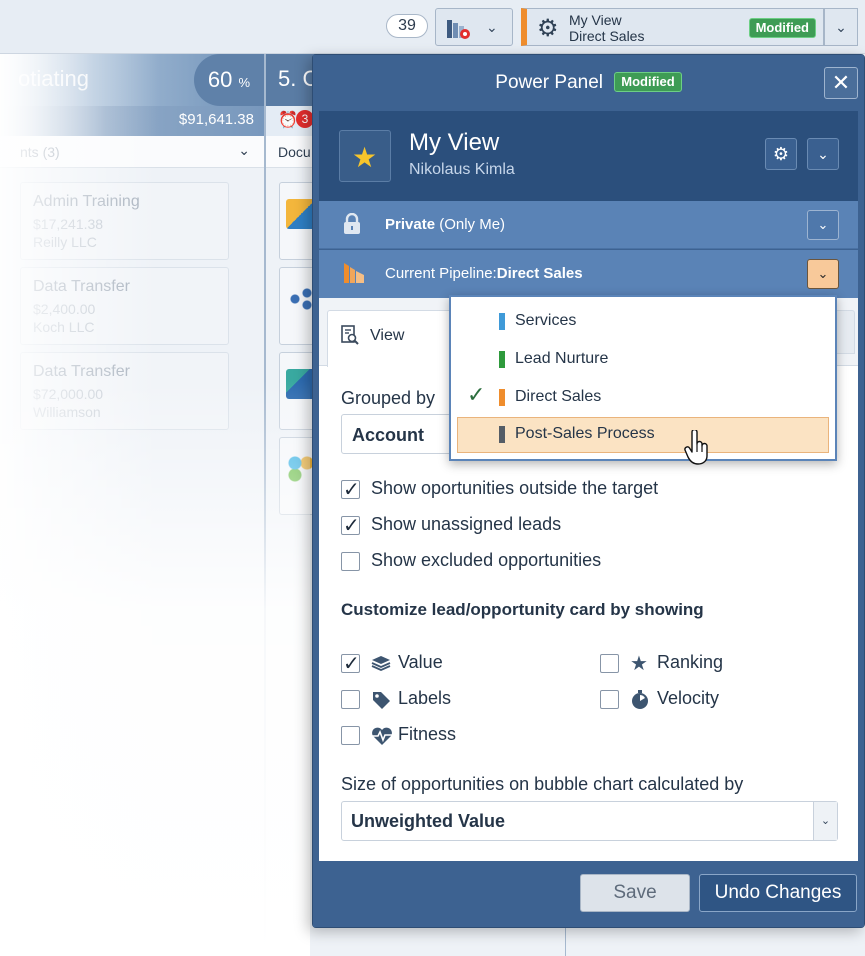  I want to click on card-company: Williamson, so click(67, 412).